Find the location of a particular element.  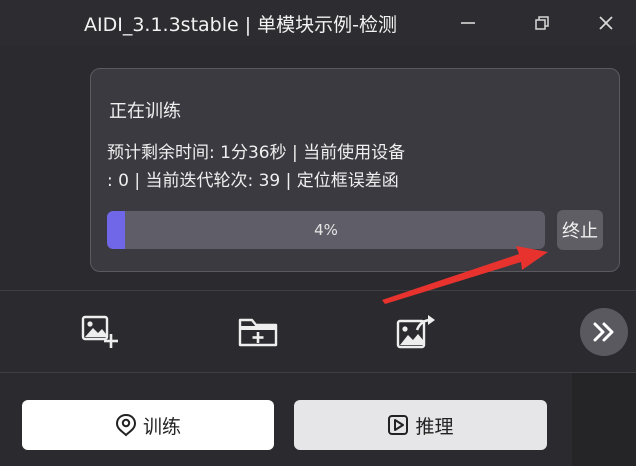

progress-label: 4% is located at coordinates (326, 230).